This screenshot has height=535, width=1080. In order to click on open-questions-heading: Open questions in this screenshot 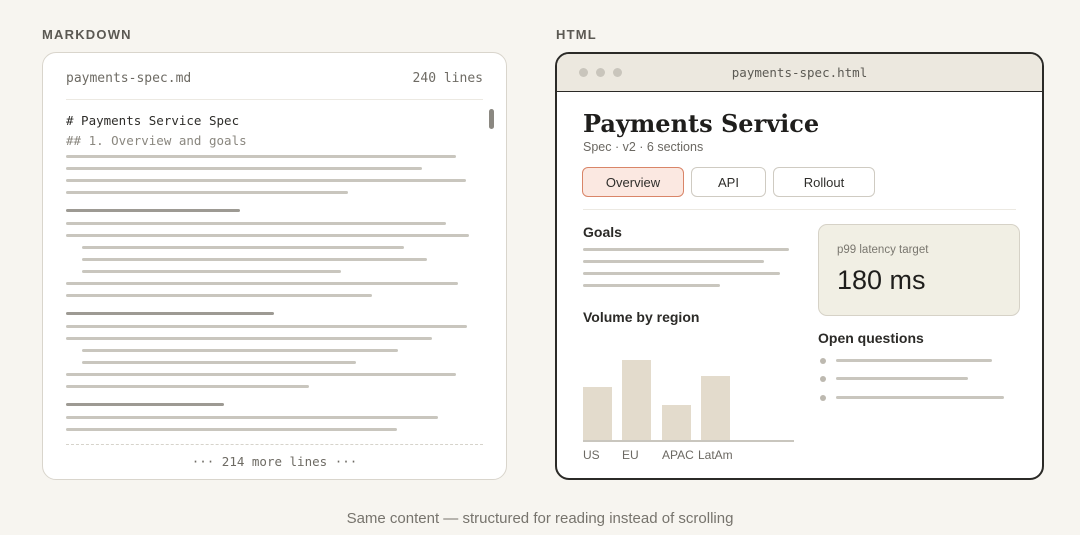, I will do `click(871, 338)`.